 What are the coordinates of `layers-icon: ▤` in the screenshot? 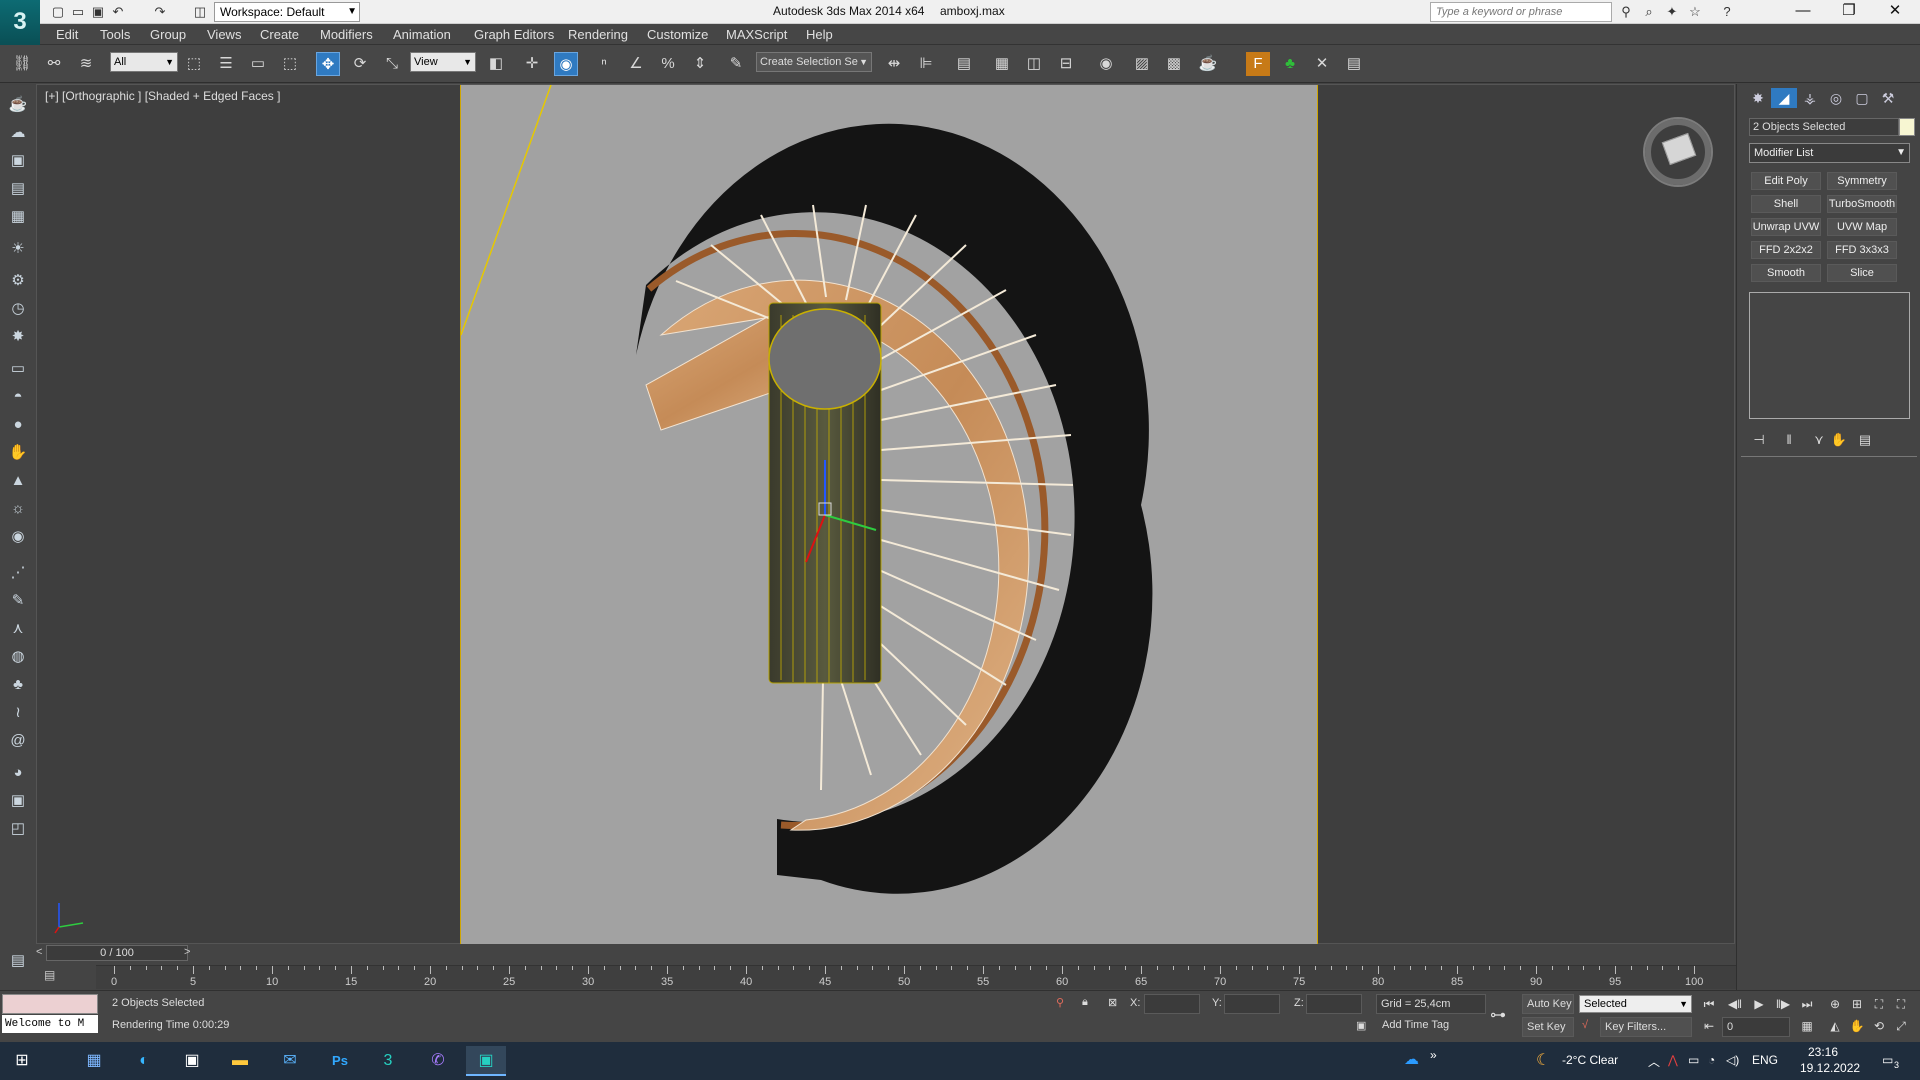 It's located at (18, 961).